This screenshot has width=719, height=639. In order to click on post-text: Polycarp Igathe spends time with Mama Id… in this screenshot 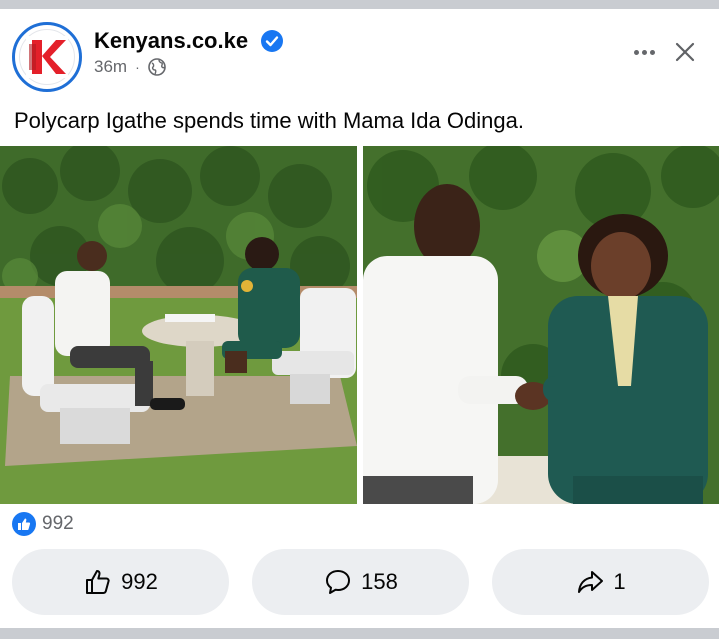, I will do `click(269, 120)`.